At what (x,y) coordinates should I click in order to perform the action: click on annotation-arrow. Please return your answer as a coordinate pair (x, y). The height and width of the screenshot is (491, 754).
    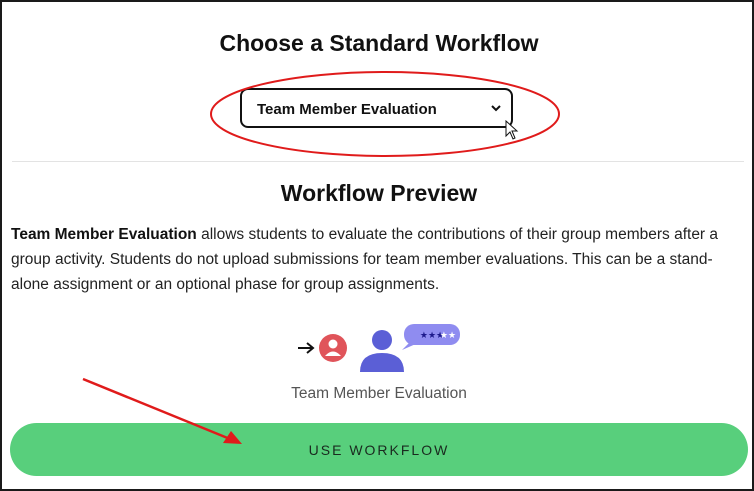
    Looking at the image, I should click on (162, 410).